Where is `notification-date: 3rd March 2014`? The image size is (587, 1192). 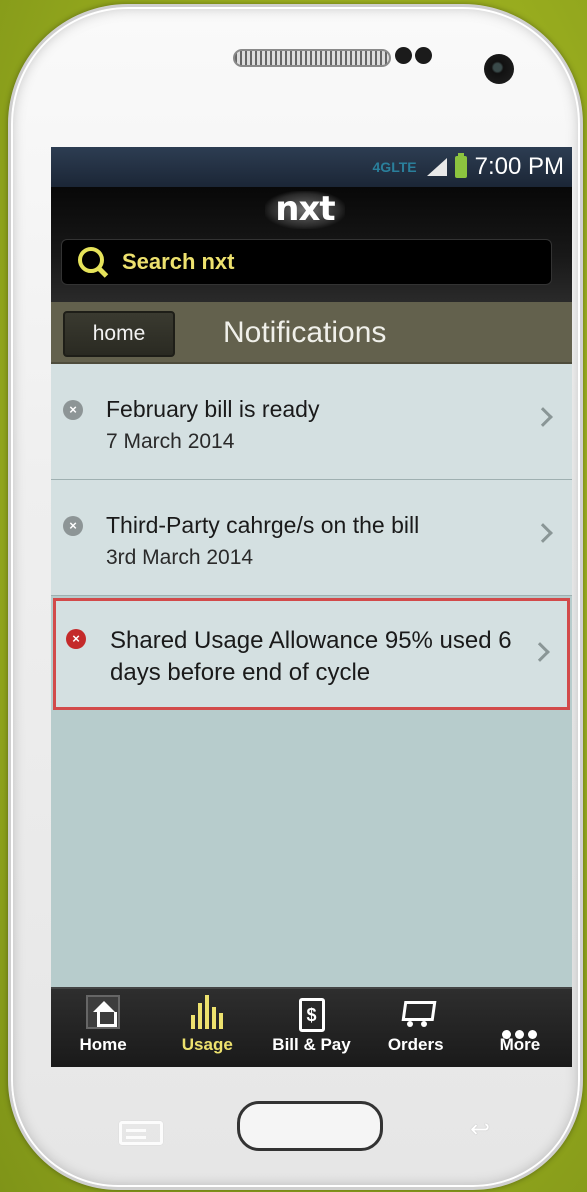 notification-date: 3rd March 2014 is located at coordinates (180, 557).